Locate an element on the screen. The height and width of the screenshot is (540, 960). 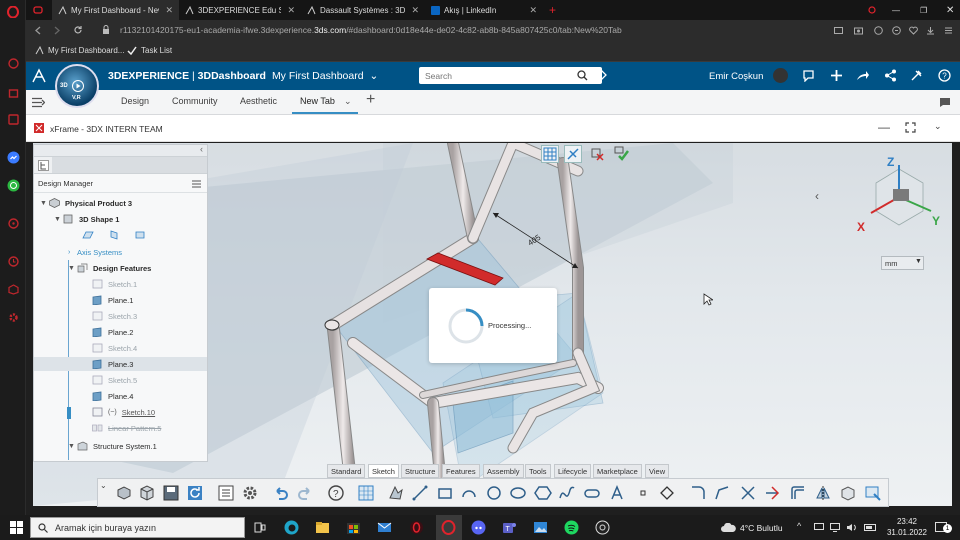
tree-node-plane-1: Plane.1 is located at coordinates (112, 300).